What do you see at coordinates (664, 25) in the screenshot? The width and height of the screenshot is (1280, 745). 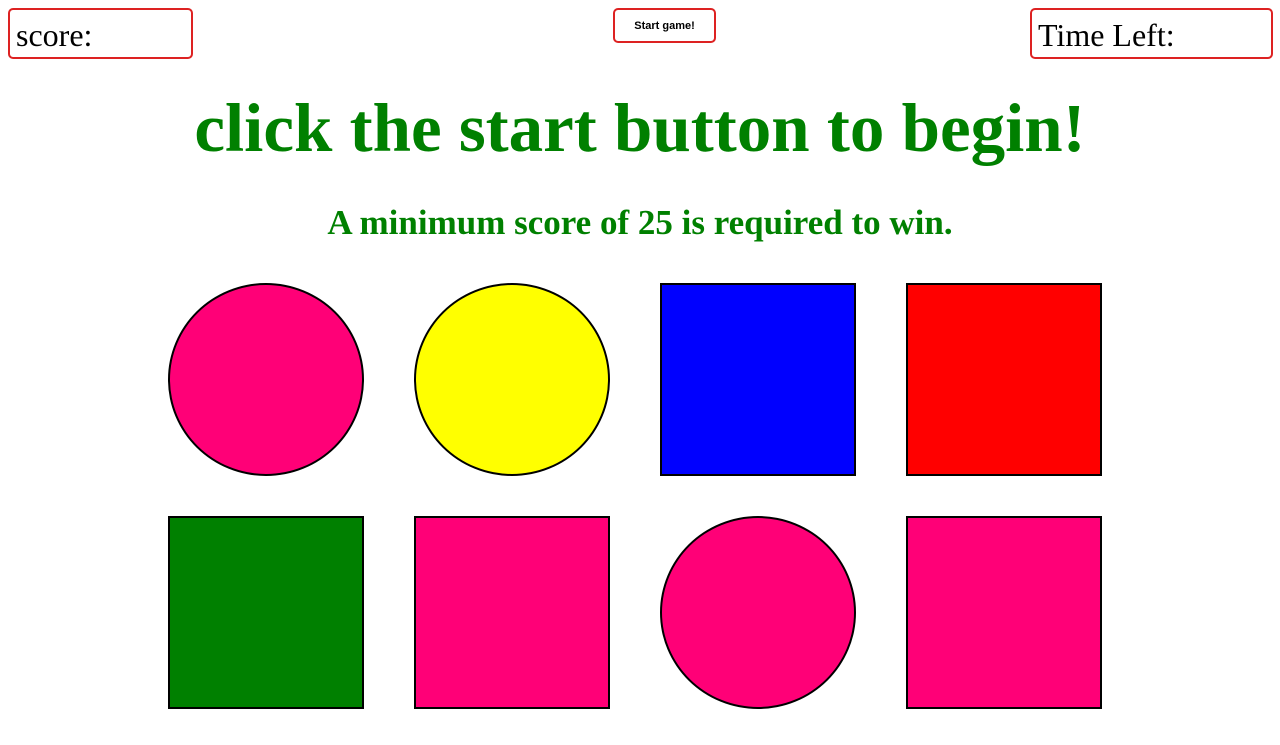 I see `start-game-button: Start game!` at bounding box center [664, 25].